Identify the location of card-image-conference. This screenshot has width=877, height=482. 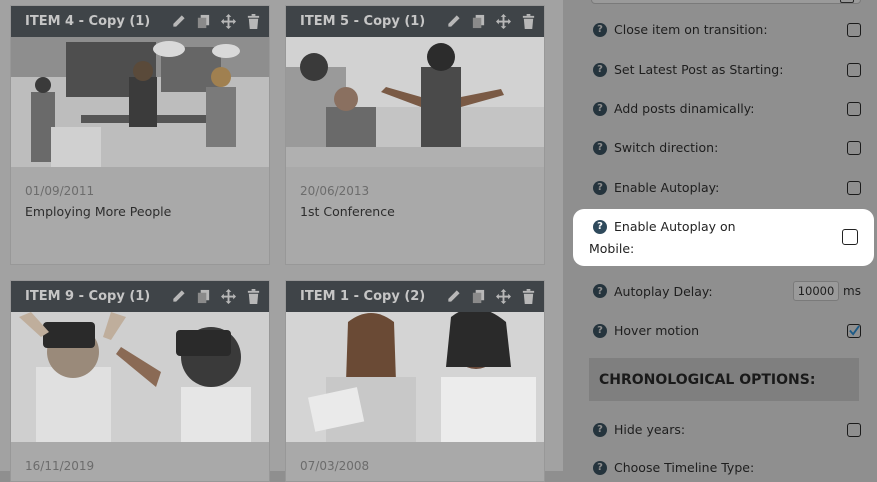
(415, 102).